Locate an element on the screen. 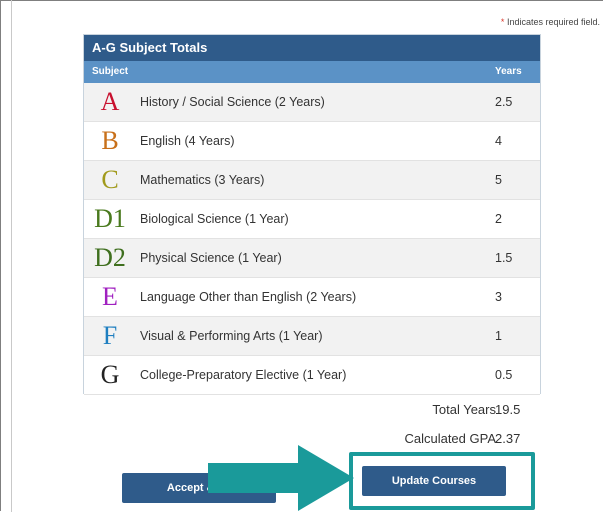 The width and height of the screenshot is (604, 512). table-row: A History / Social Science (2 Years) 2.5 is located at coordinates (312, 102).